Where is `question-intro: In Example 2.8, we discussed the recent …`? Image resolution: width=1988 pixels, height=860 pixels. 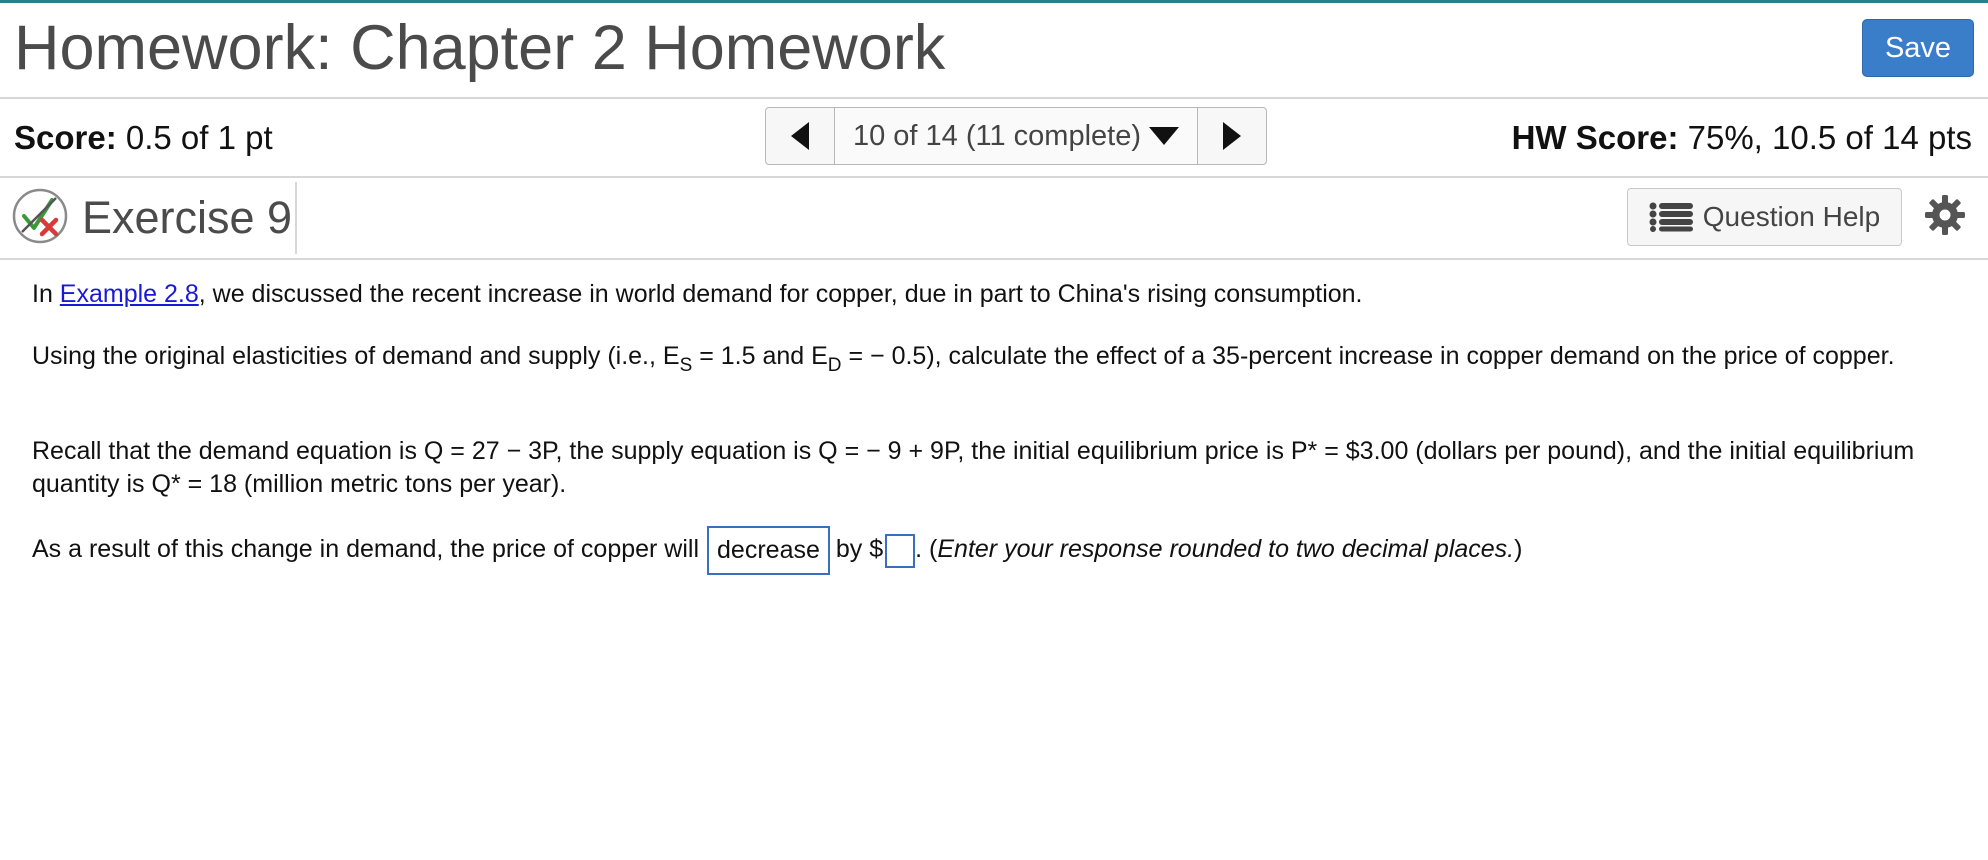
question-intro: In Example 2.8, we discussed the recent … is located at coordinates (697, 294).